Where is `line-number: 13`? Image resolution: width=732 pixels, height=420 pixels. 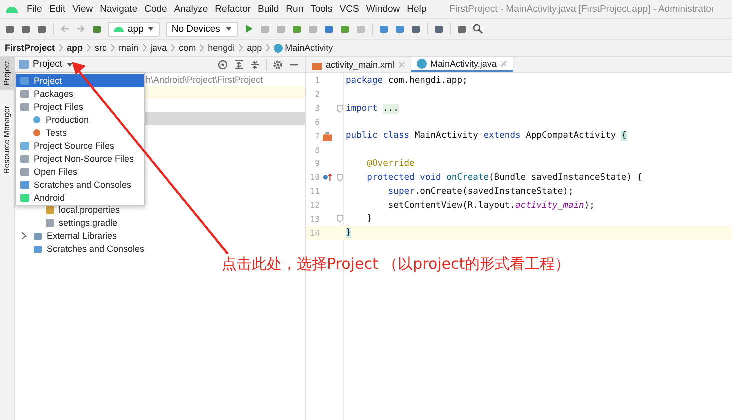
line-number: 13 is located at coordinates (314, 219).